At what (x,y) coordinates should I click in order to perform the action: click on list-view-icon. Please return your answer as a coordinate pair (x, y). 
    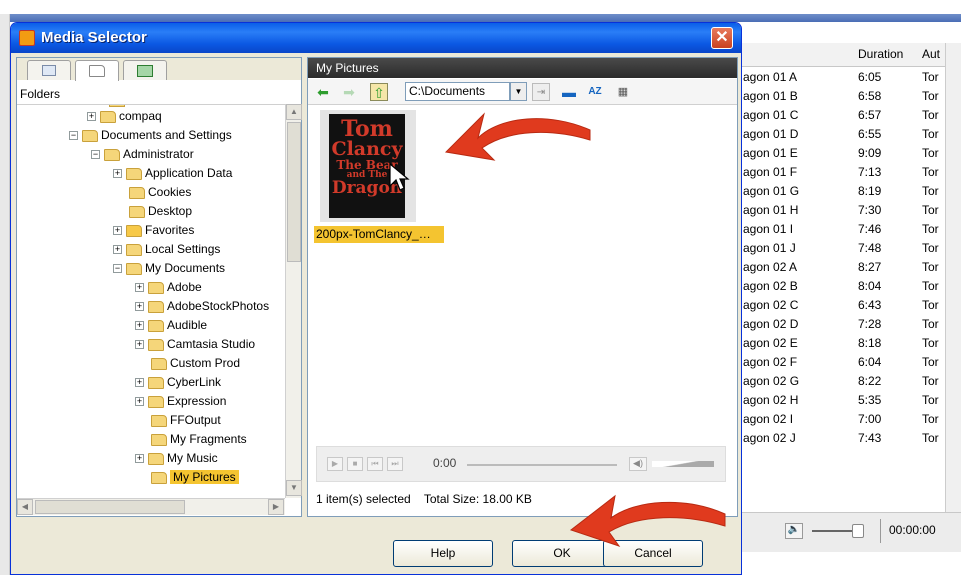
    Looking at the image, I should click on (49, 70).